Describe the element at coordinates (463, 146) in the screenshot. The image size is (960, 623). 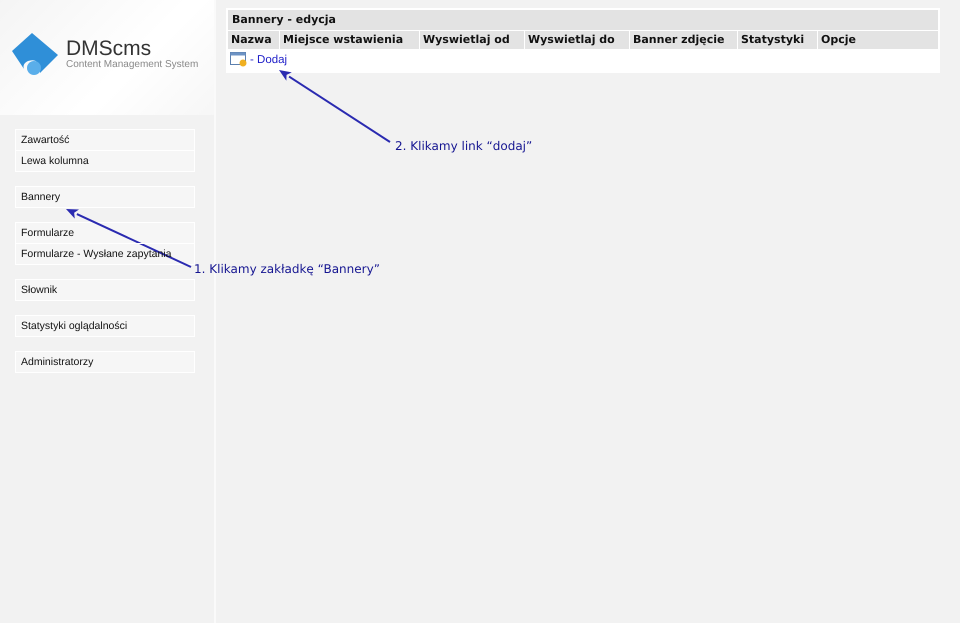
I see `annotation-label: 2. Klikamy link “dodaj”` at that location.